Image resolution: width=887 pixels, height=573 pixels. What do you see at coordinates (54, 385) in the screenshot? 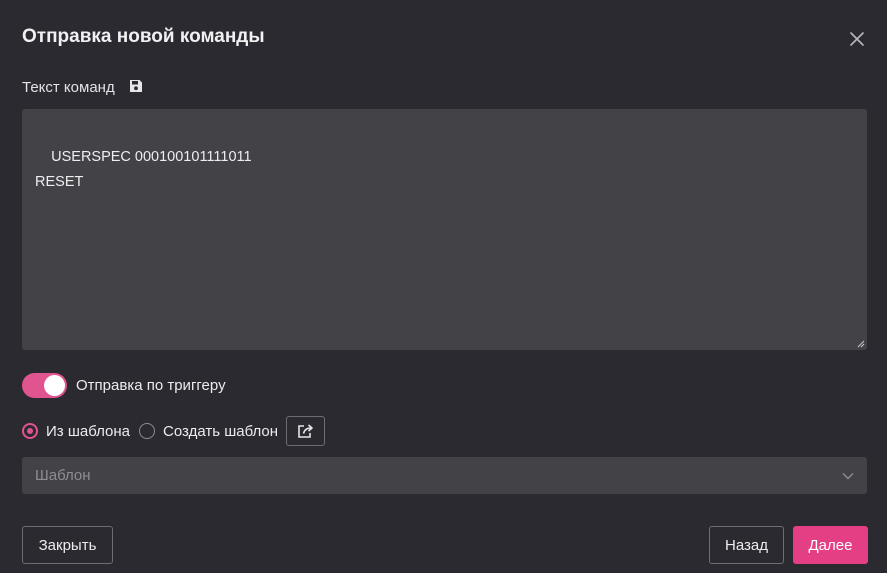
I see `toggle-knob` at bounding box center [54, 385].